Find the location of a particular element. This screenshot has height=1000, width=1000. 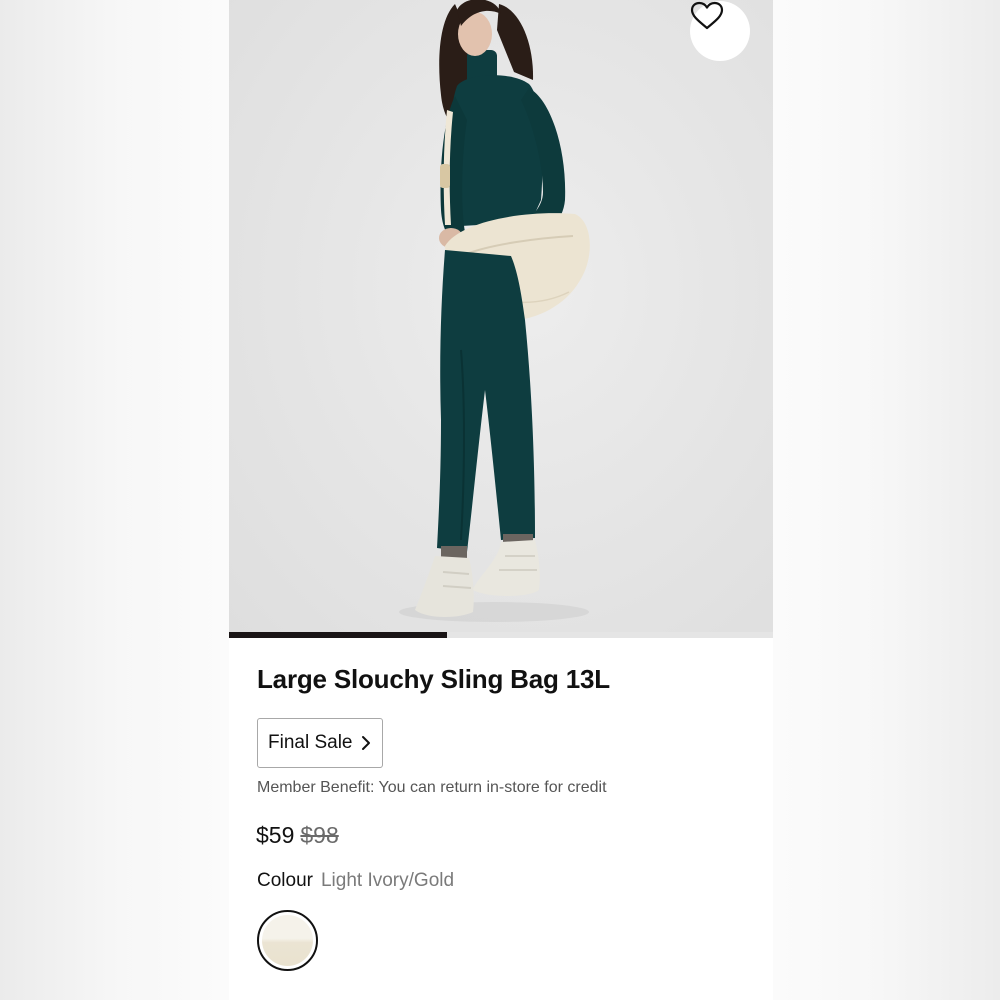

chevron-right-icon is located at coordinates (366, 743).